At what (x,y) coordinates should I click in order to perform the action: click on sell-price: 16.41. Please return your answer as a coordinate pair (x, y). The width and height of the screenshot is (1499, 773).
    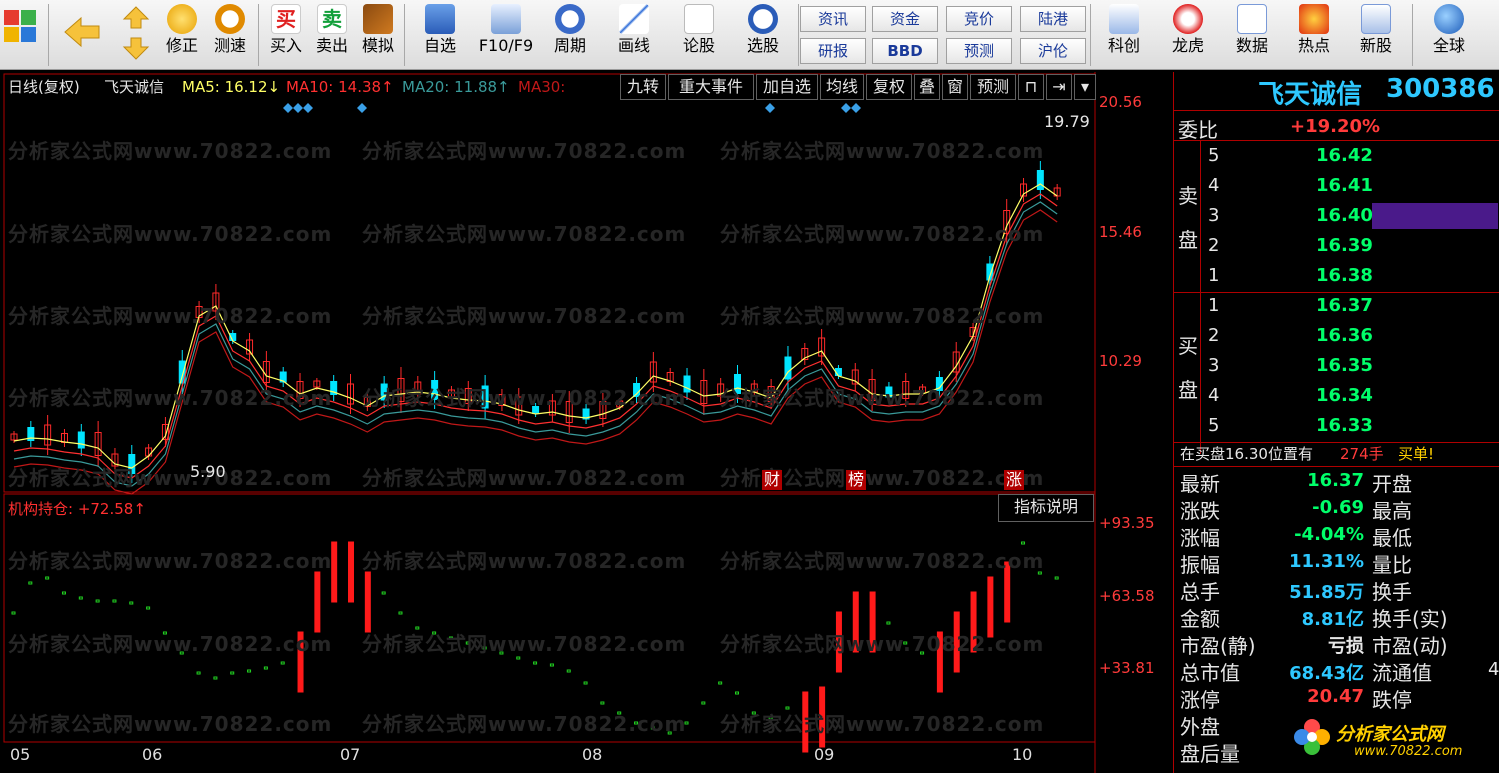
    Looking at the image, I should click on (1344, 185).